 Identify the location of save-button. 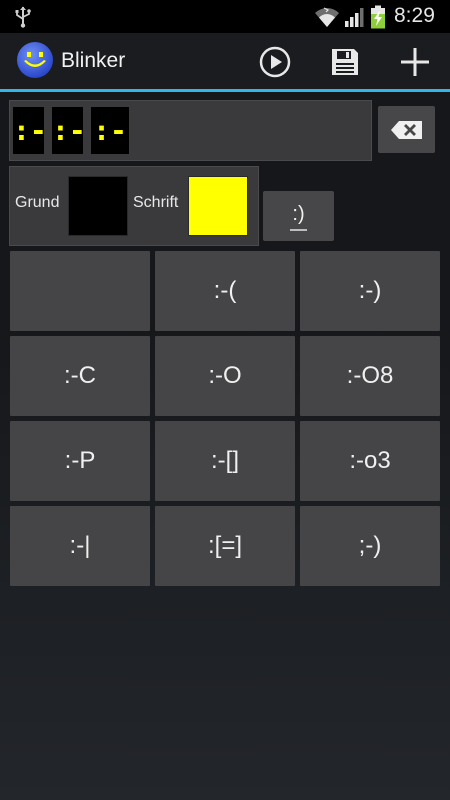
(345, 62).